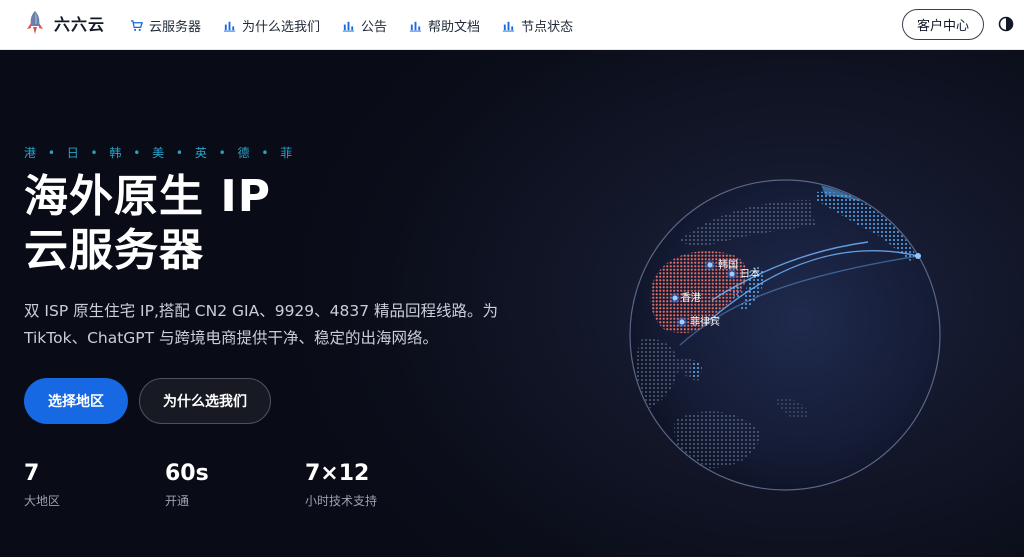 The width and height of the screenshot is (1024, 557). I want to click on nav-item-label: 帮助文档, so click(454, 27).